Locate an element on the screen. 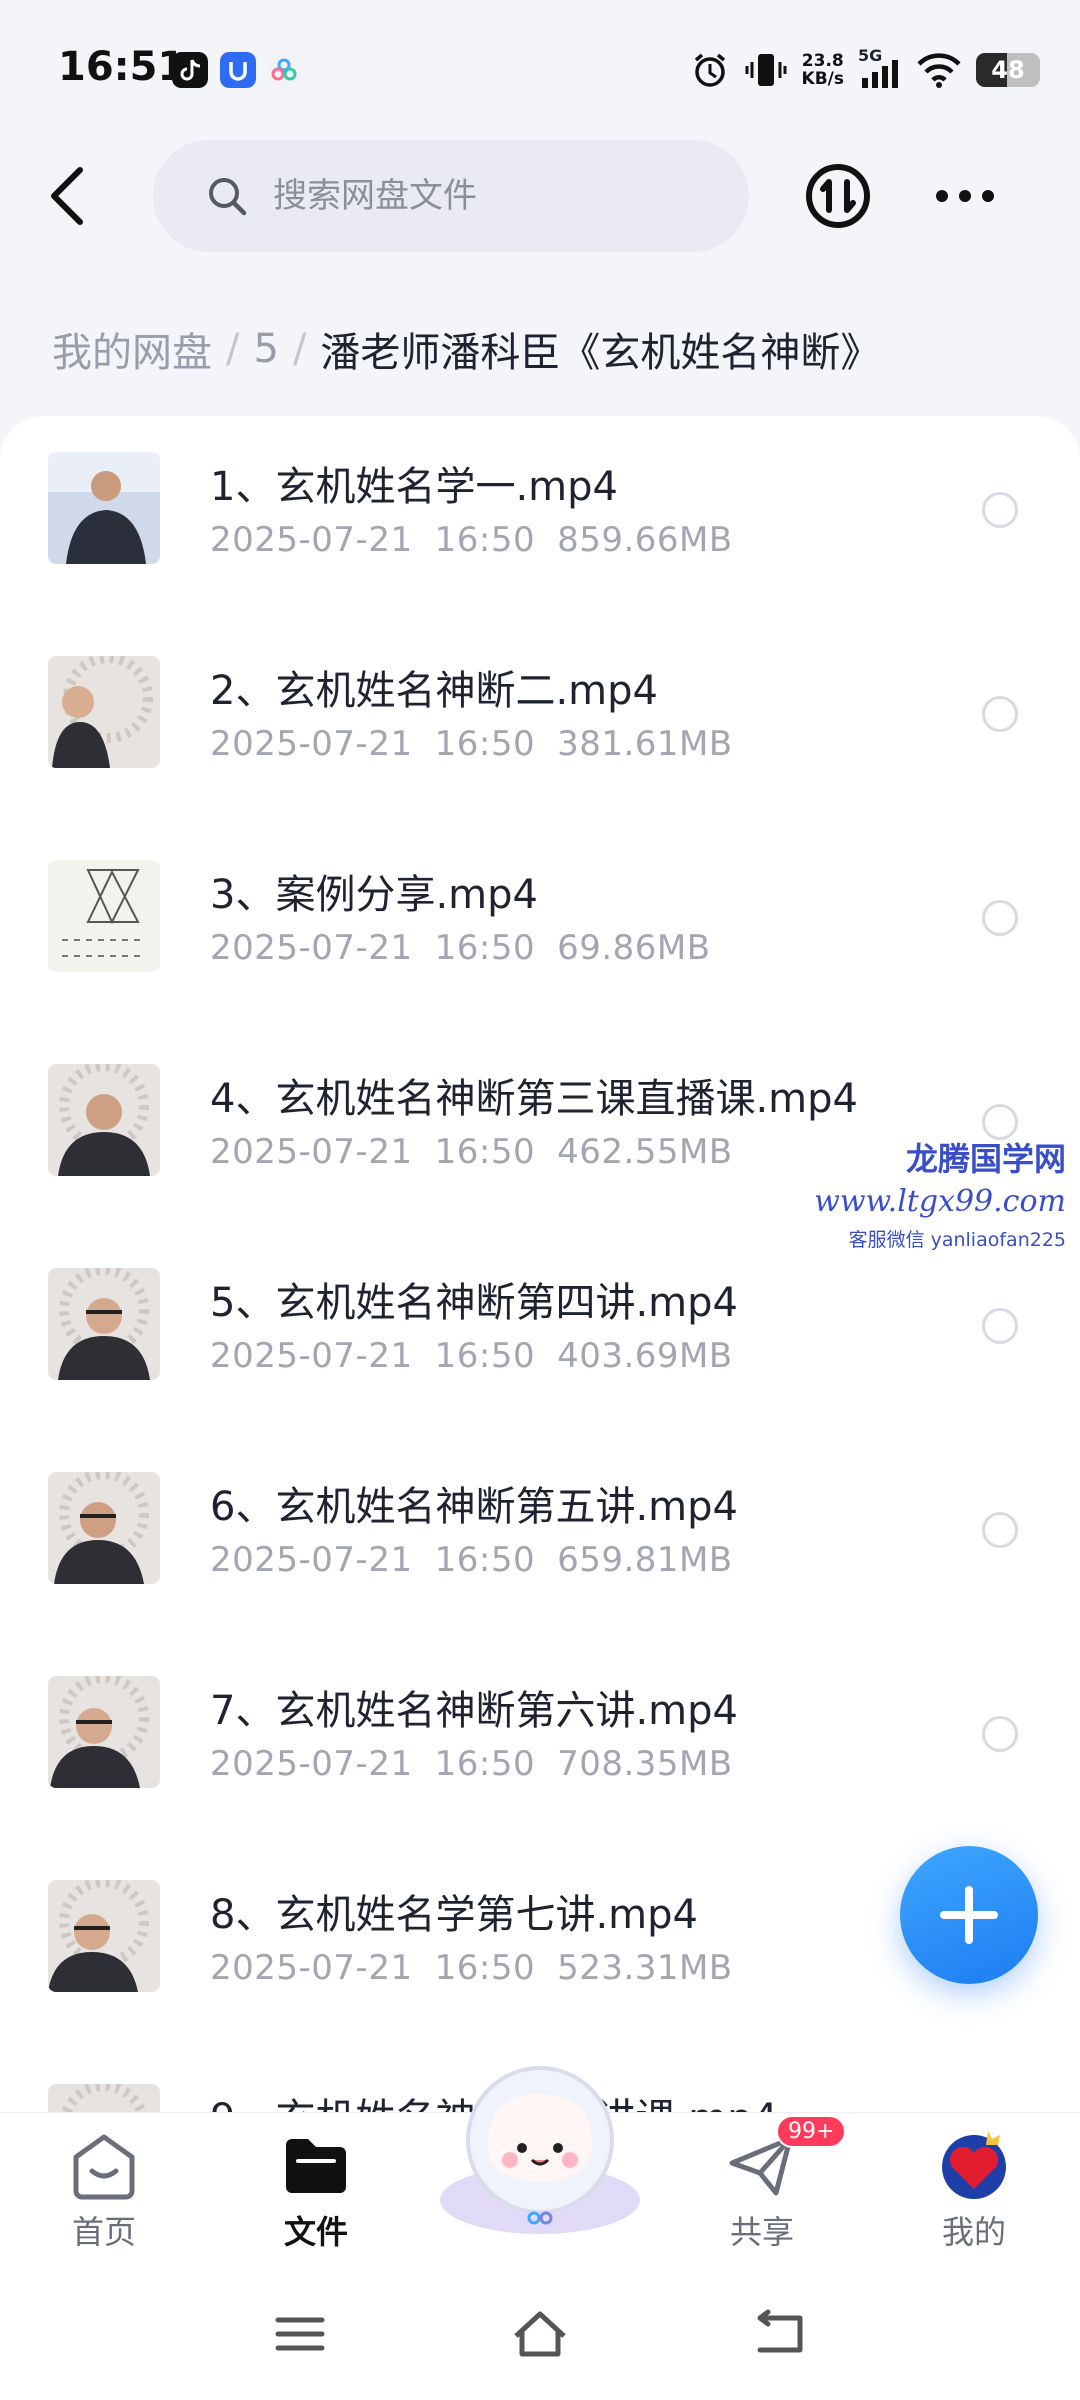 This screenshot has width=1080, height=2400. breadcrumb-current: 潘老师潘科臣《玄机姓名神断》 is located at coordinates (600, 353).